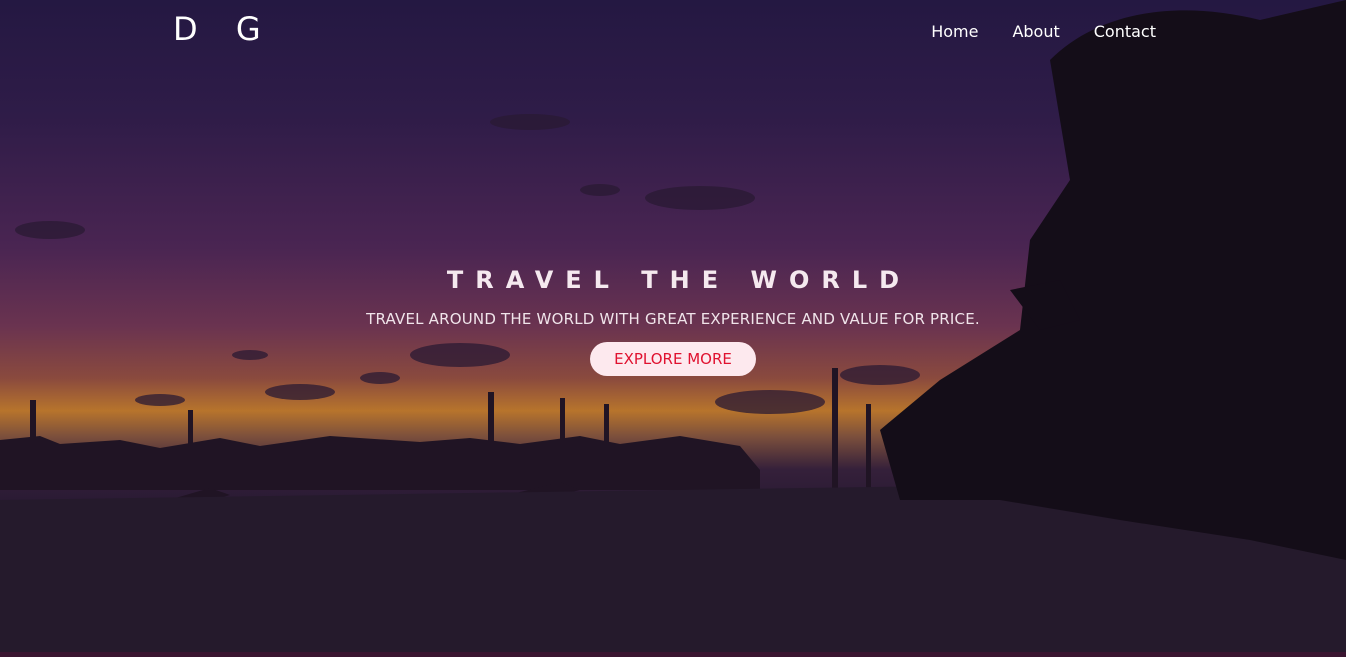 Image resolution: width=1346 pixels, height=657 pixels. I want to click on explore-more-button: EXPLORE MORE, so click(673, 359).